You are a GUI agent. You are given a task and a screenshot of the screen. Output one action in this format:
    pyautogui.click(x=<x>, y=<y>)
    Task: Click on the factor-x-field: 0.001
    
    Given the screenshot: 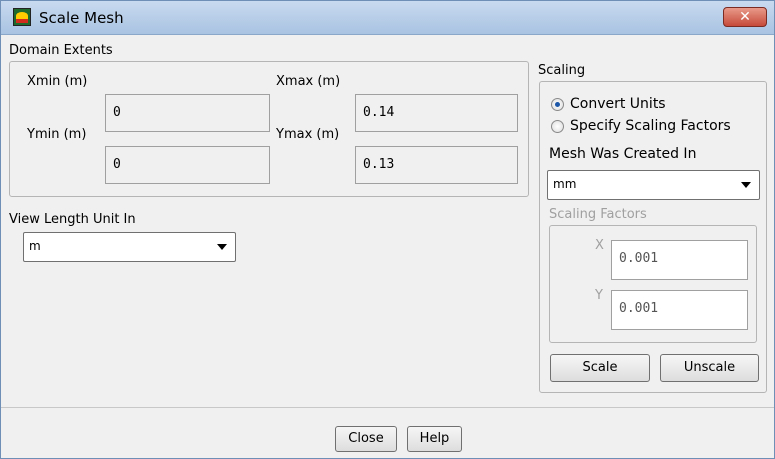 What is the action you would take?
    pyautogui.click(x=679, y=260)
    